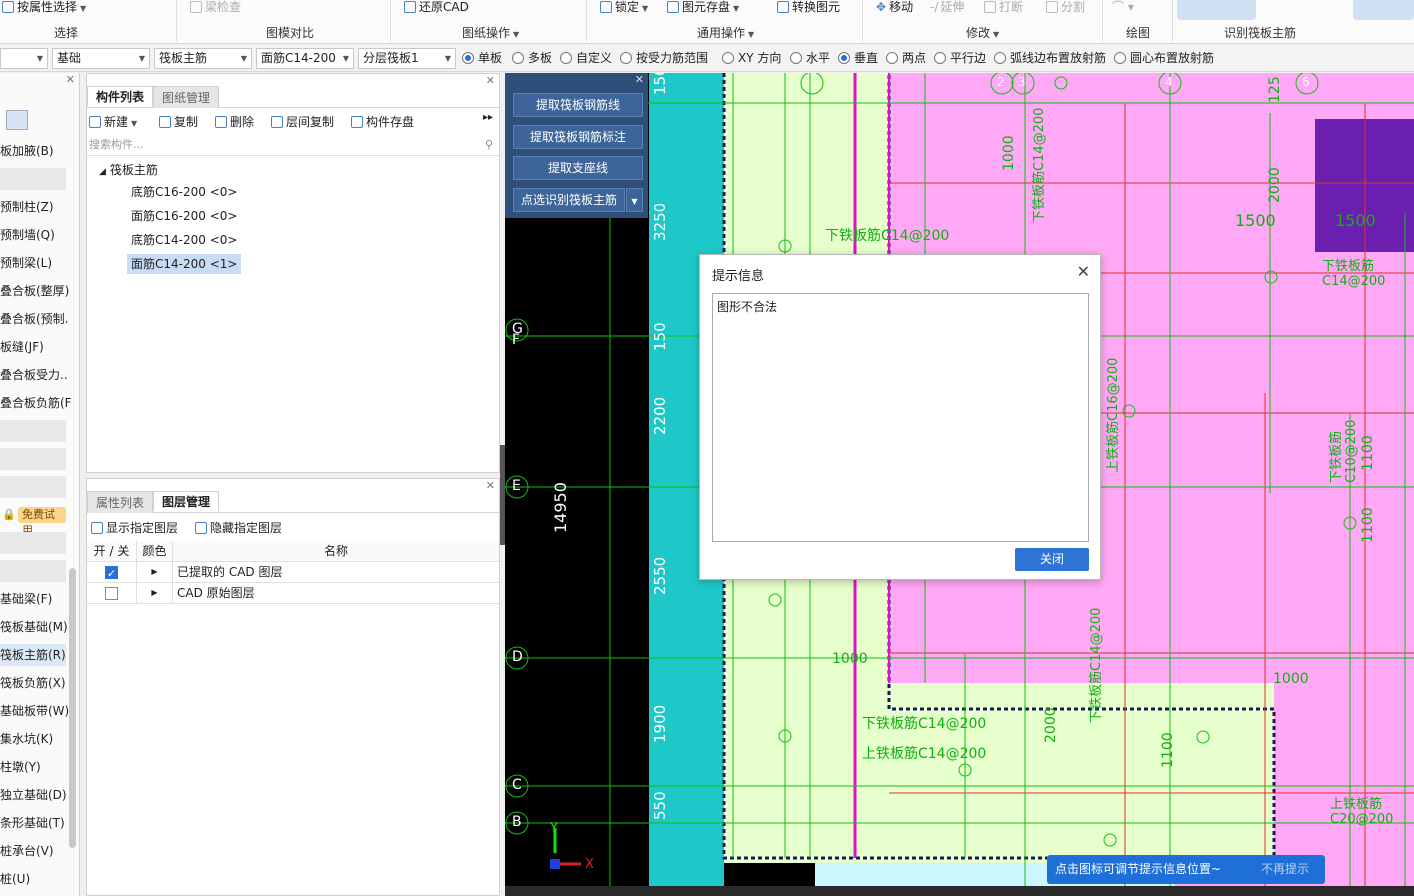 The width and height of the screenshot is (1414, 896). What do you see at coordinates (134, 528) in the screenshot?
I see `show-layer-button: 显示指定图层` at bounding box center [134, 528].